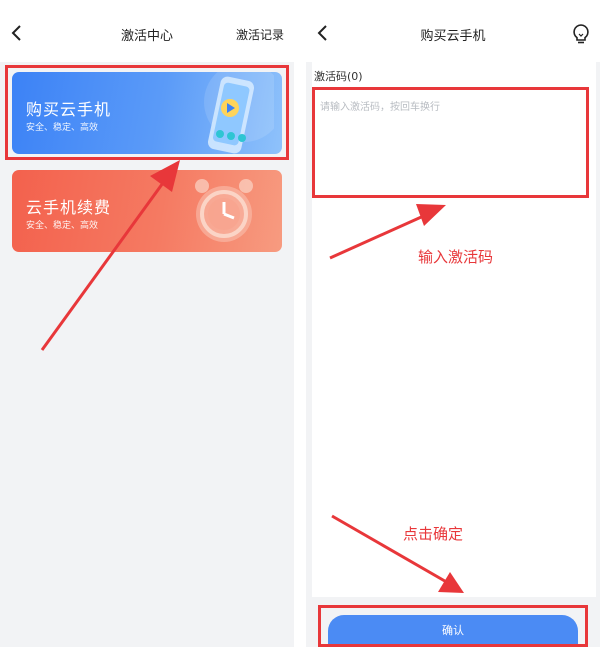 The height and width of the screenshot is (647, 600). What do you see at coordinates (456, 257) in the screenshot?
I see `annotation-input-hint: 输入激活码` at bounding box center [456, 257].